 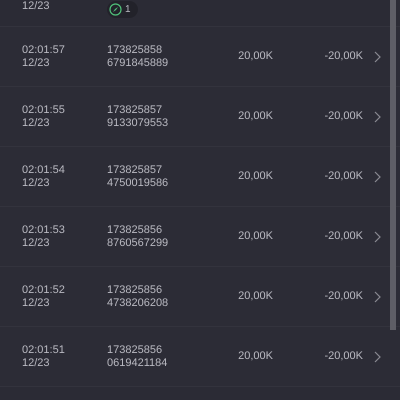 What do you see at coordinates (138, 243) in the screenshot?
I see `id-text: 8760567299` at bounding box center [138, 243].